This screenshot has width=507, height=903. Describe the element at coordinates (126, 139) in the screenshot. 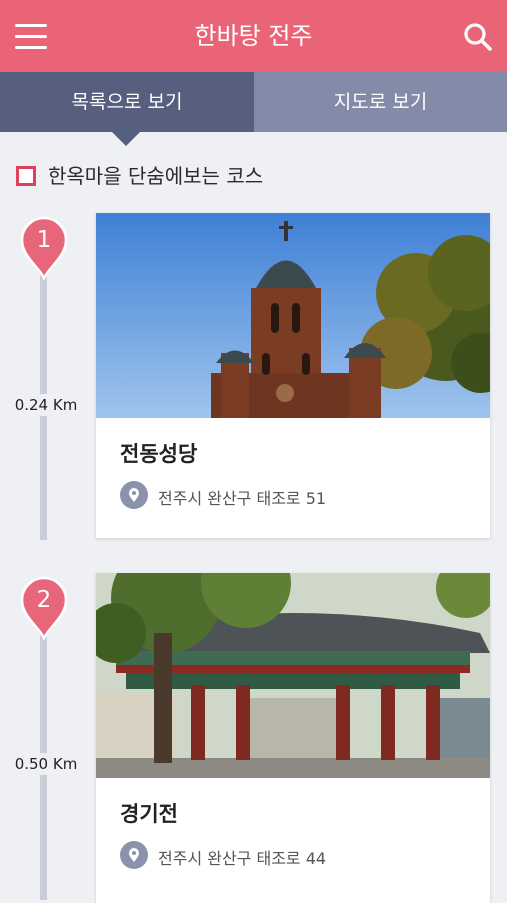

I see `active-tab-indicator` at that location.